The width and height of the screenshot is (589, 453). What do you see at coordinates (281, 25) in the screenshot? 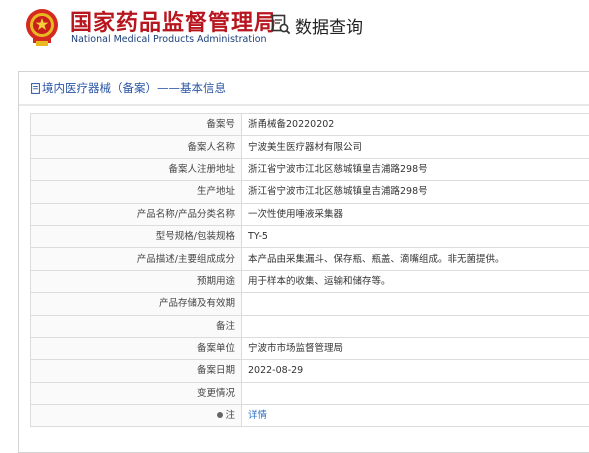
I see `document-search-icon` at bounding box center [281, 25].